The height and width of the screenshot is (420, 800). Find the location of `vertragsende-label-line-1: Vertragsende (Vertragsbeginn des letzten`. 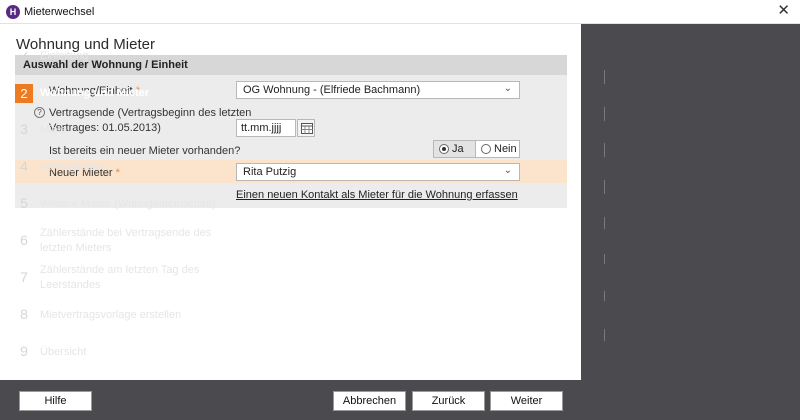

vertragsende-label-line-1: Vertragsende (Vertragsbeginn des letzten is located at coordinates (150, 113).